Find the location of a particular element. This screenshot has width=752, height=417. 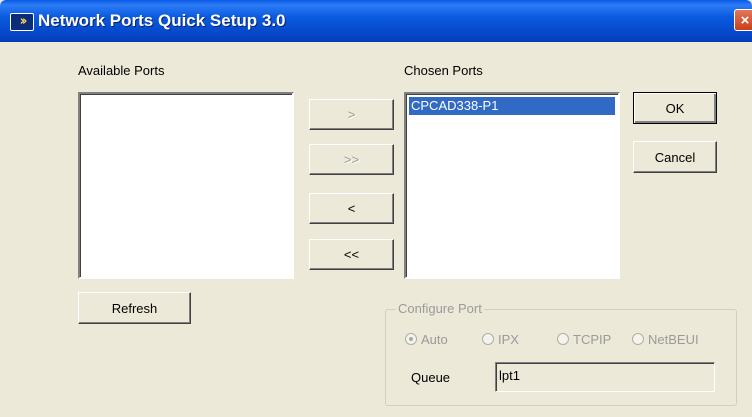

ipx-radio-label: IPX is located at coordinates (508, 339).